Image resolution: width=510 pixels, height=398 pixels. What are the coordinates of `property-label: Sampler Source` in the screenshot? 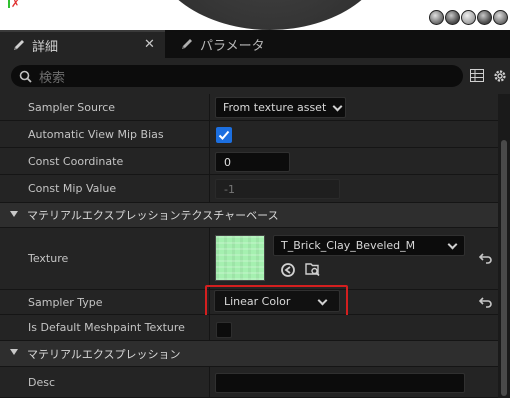 It's located at (72, 107).